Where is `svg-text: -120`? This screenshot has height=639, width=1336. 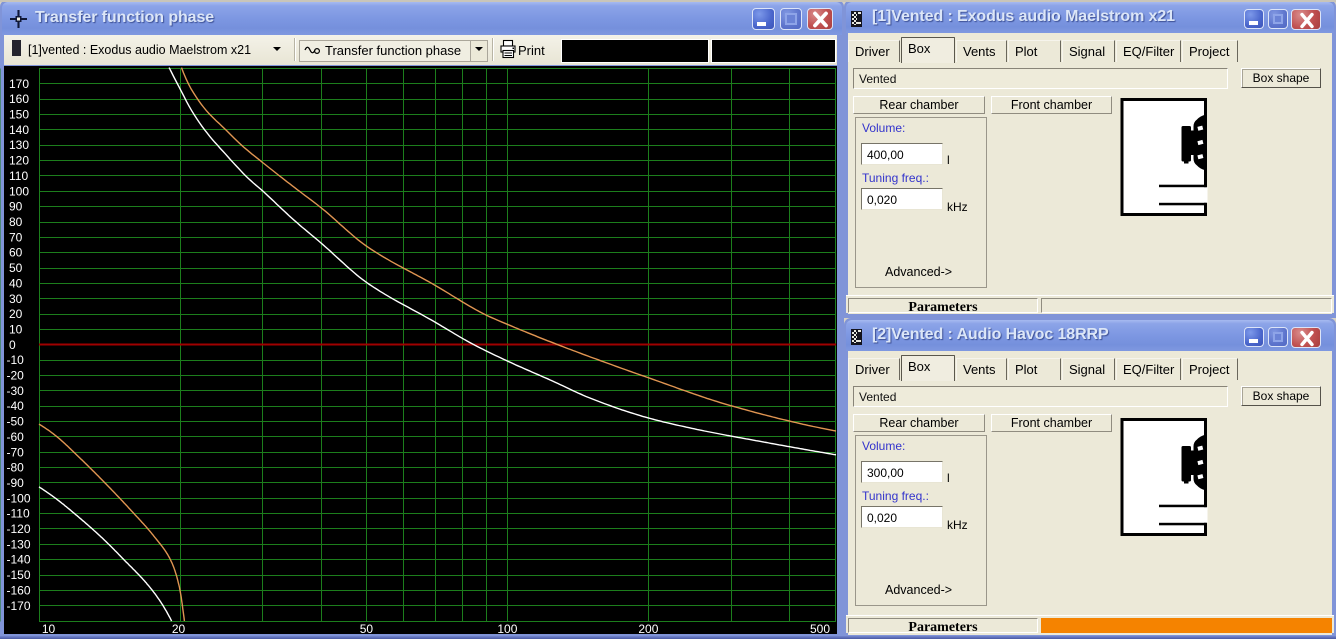 svg-text: -120 is located at coordinates (19, 529).